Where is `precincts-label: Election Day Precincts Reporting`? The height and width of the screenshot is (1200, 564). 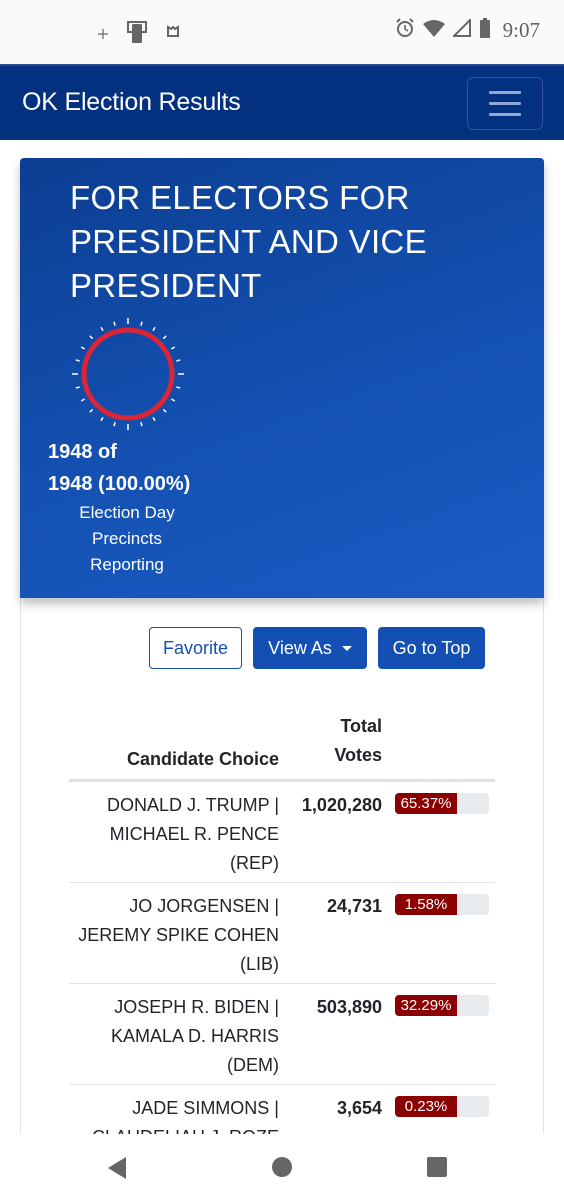
precincts-label: Election Day Precincts Reporting is located at coordinates (127, 539).